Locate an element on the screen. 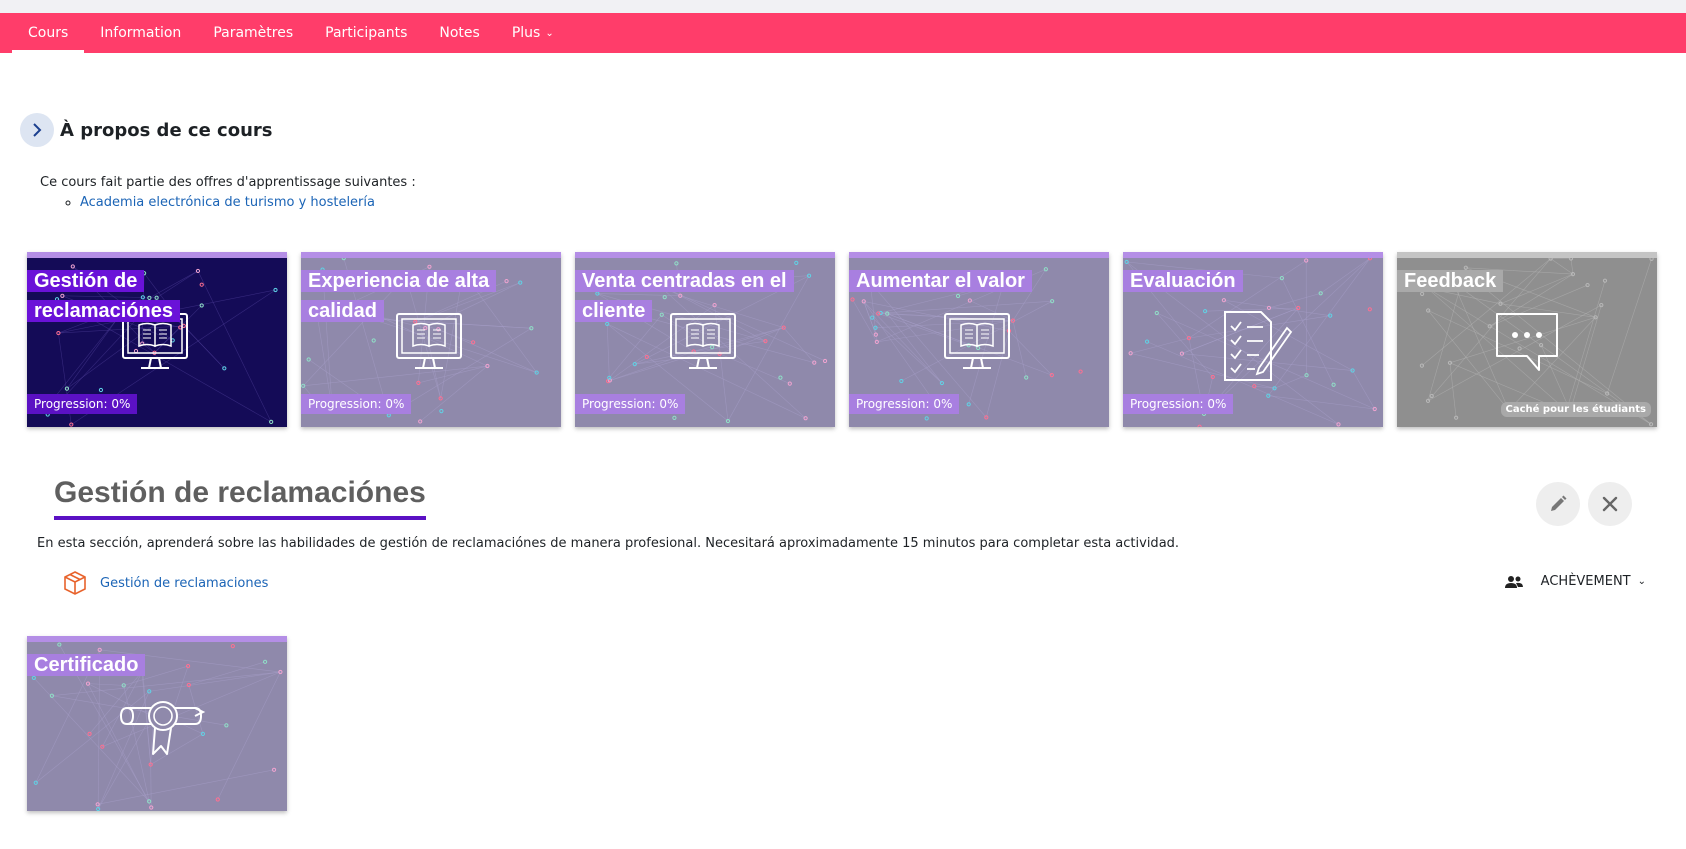 Image resolution: width=1686 pixels, height=849 pixels. completion-controls: ACHÈVEMENT ⌄ is located at coordinates (1575, 581).